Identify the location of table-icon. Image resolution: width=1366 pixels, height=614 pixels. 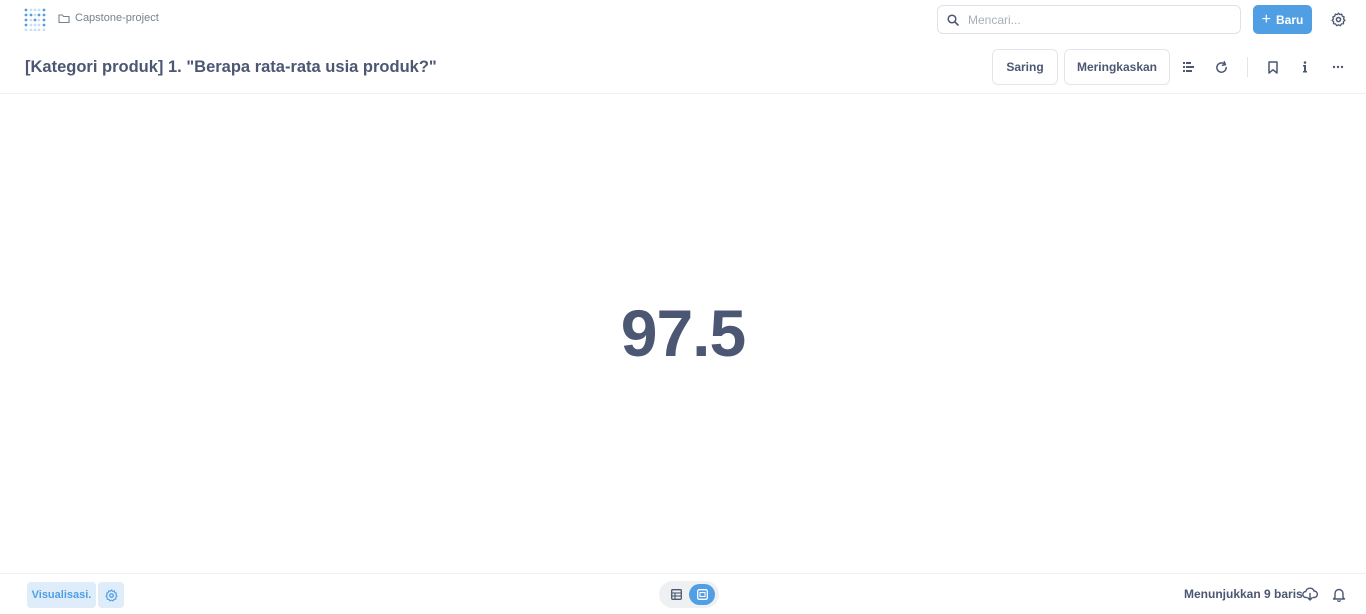
(676, 594).